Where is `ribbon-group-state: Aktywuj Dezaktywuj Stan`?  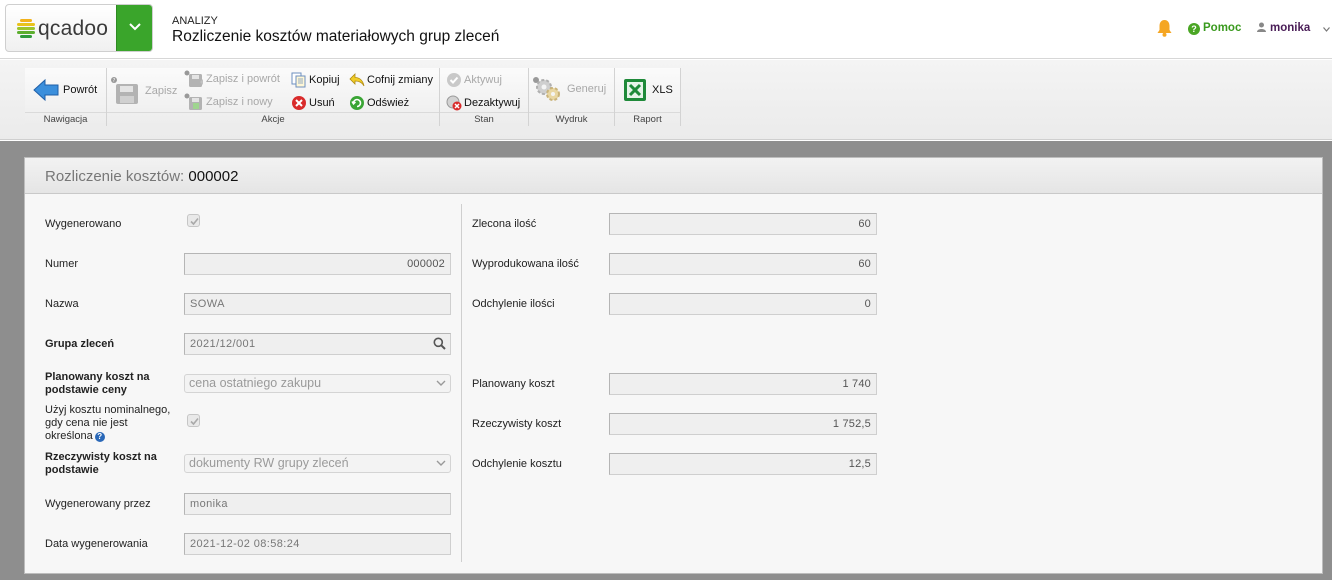
ribbon-group-state: Aktywuj Dezaktywuj Stan is located at coordinates (484, 97).